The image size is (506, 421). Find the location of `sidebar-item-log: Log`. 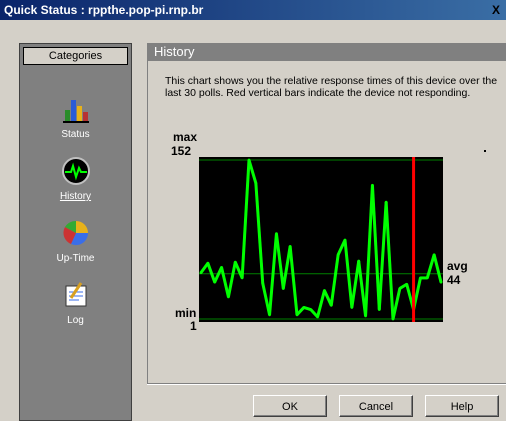

sidebar-item-log: Log is located at coordinates (75, 303).